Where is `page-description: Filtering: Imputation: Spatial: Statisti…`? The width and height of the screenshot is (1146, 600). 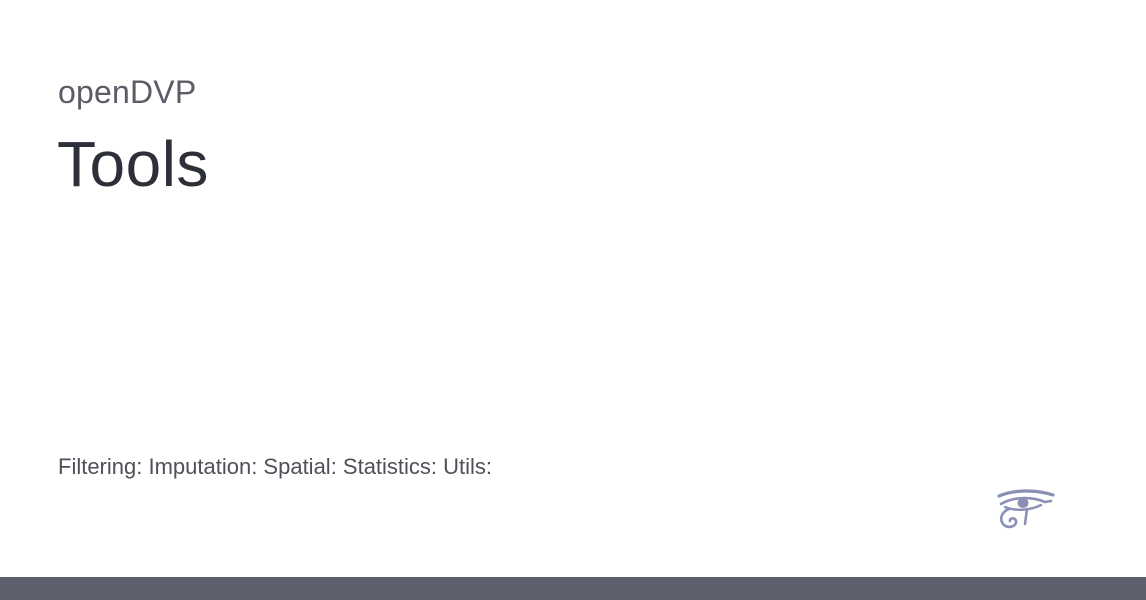
page-description: Filtering: Imputation: Spatial: Statisti… is located at coordinates (275, 466).